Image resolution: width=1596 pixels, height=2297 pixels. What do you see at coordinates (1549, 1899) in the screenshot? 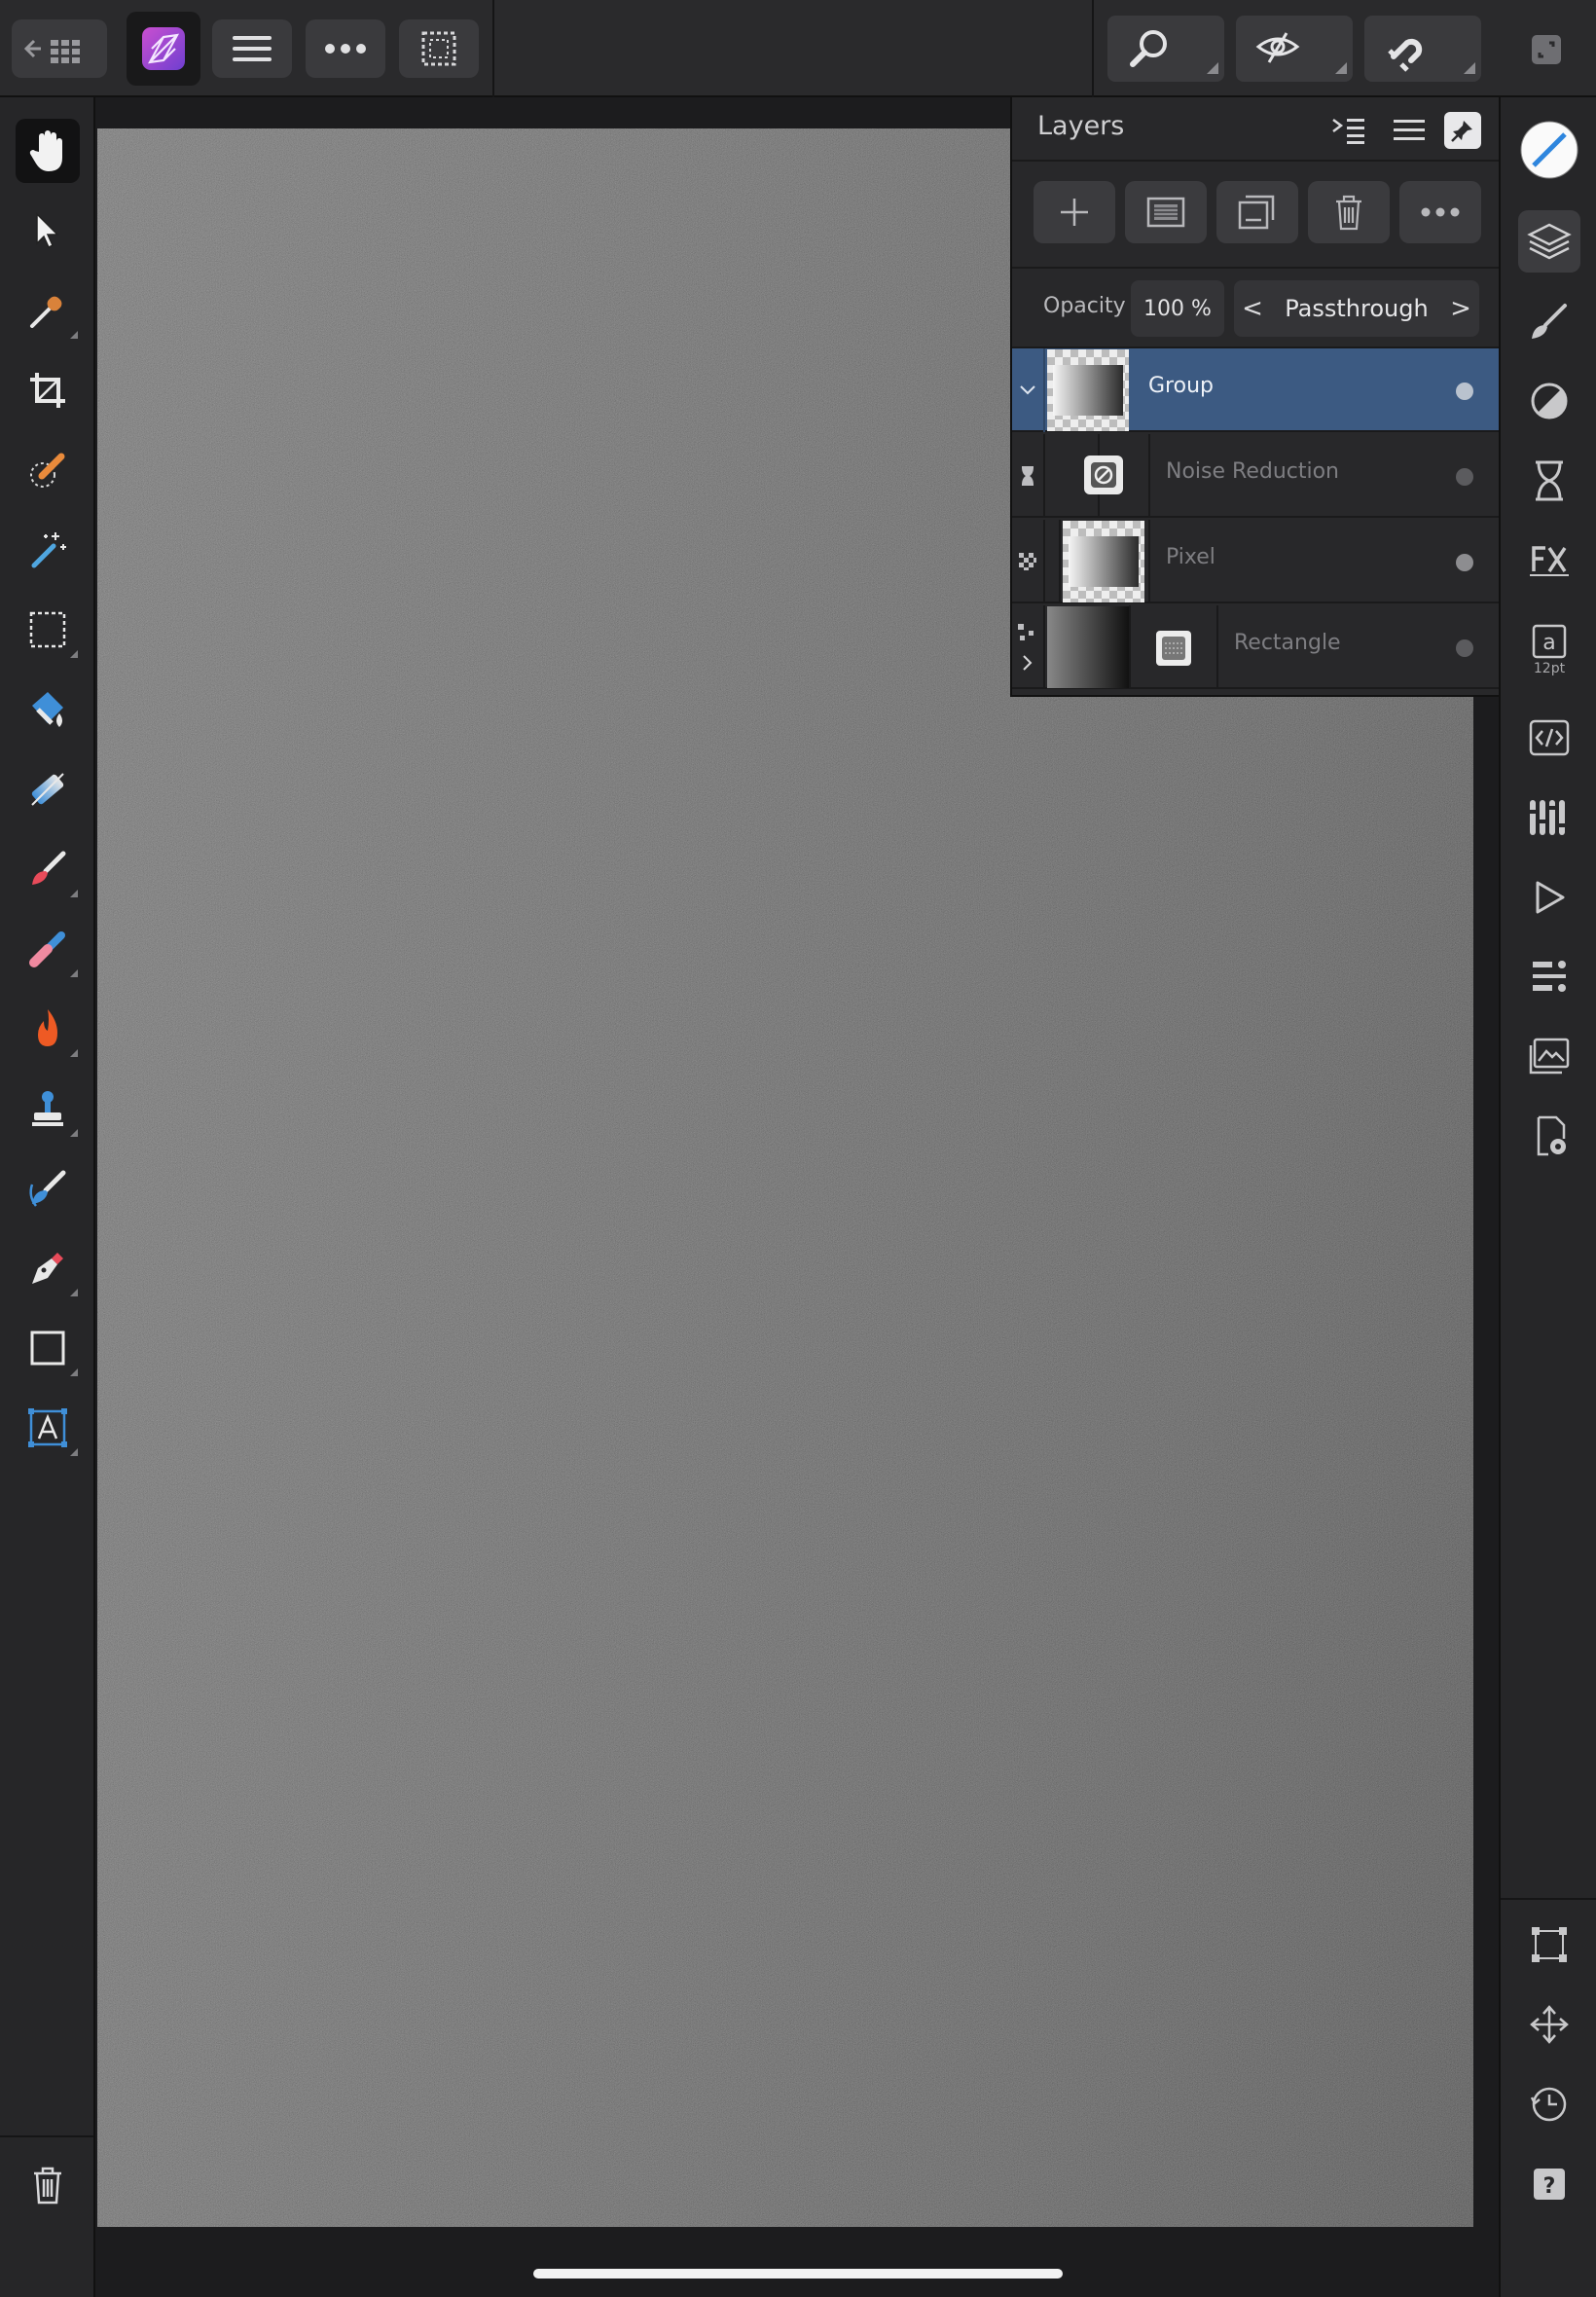
I see `studio-divider` at bounding box center [1549, 1899].